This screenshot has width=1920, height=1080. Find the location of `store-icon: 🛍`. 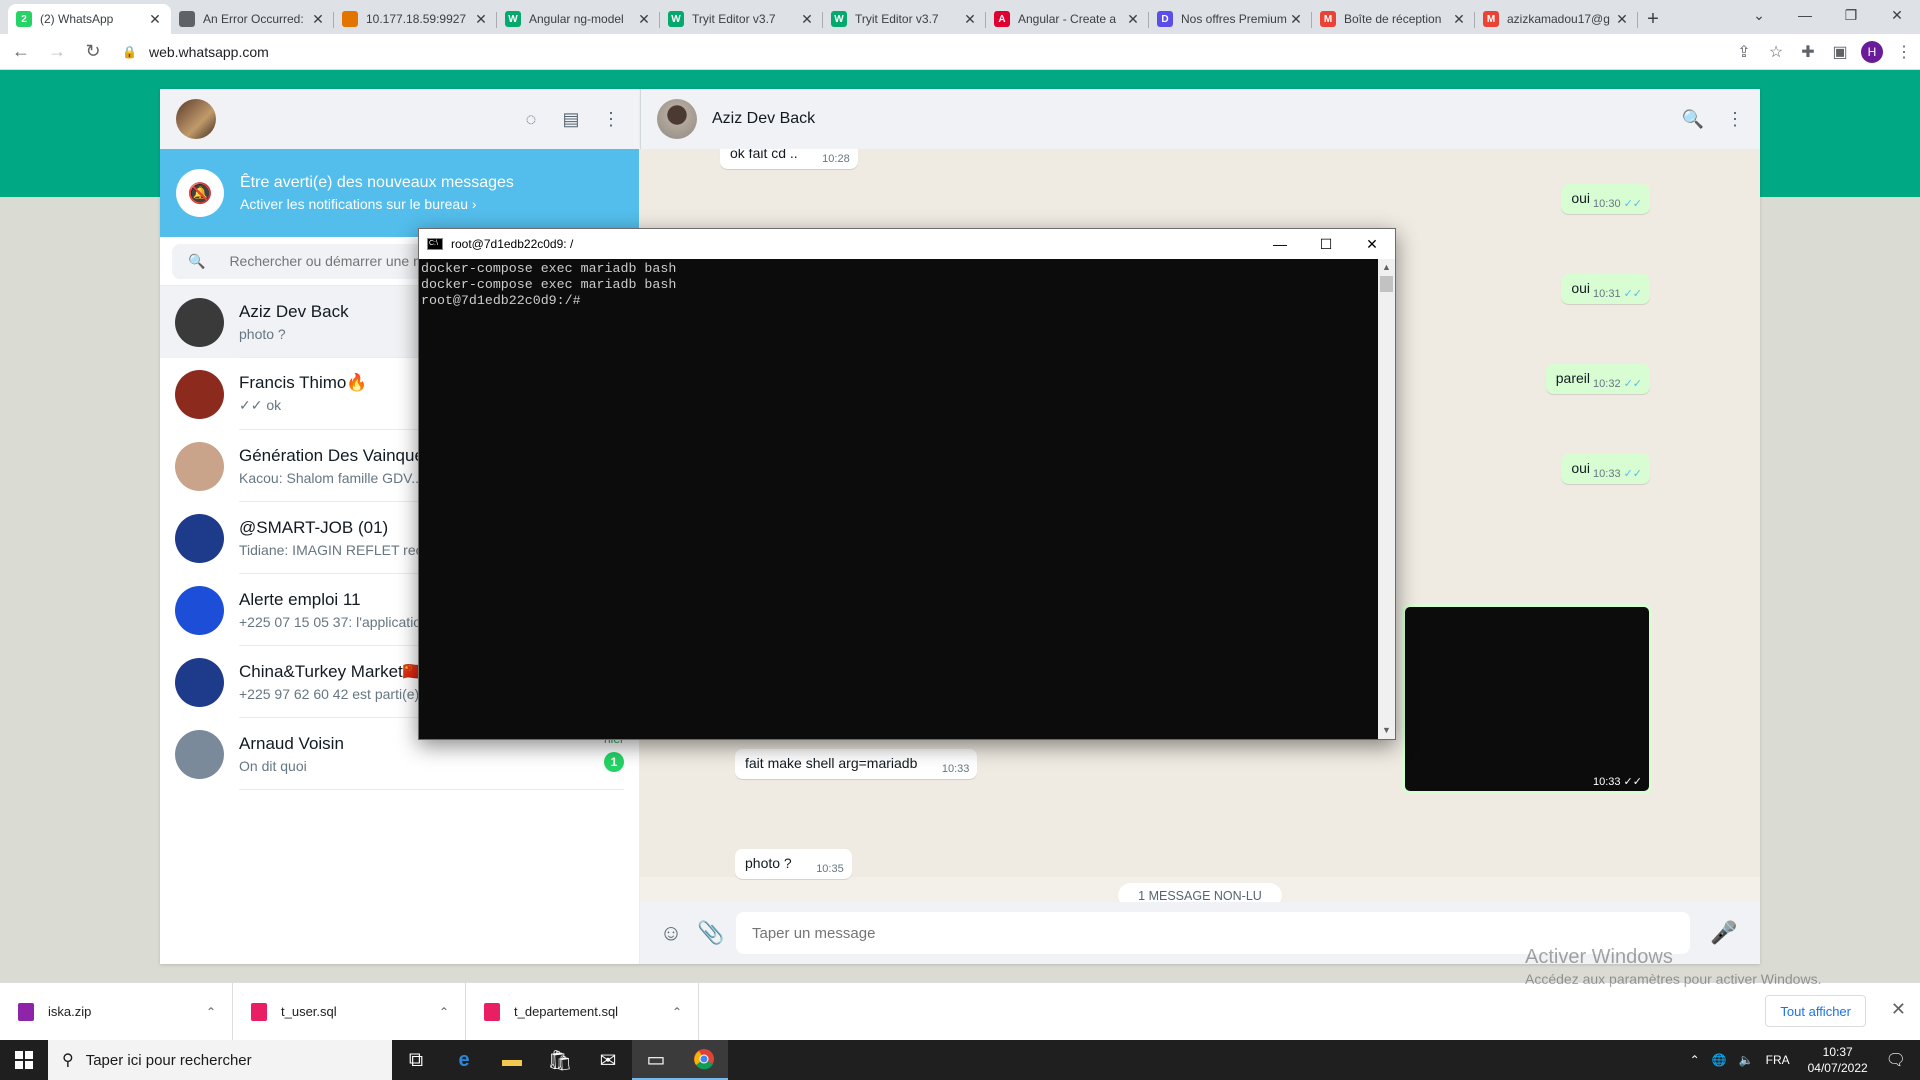

store-icon: 🛍 is located at coordinates (560, 1060).